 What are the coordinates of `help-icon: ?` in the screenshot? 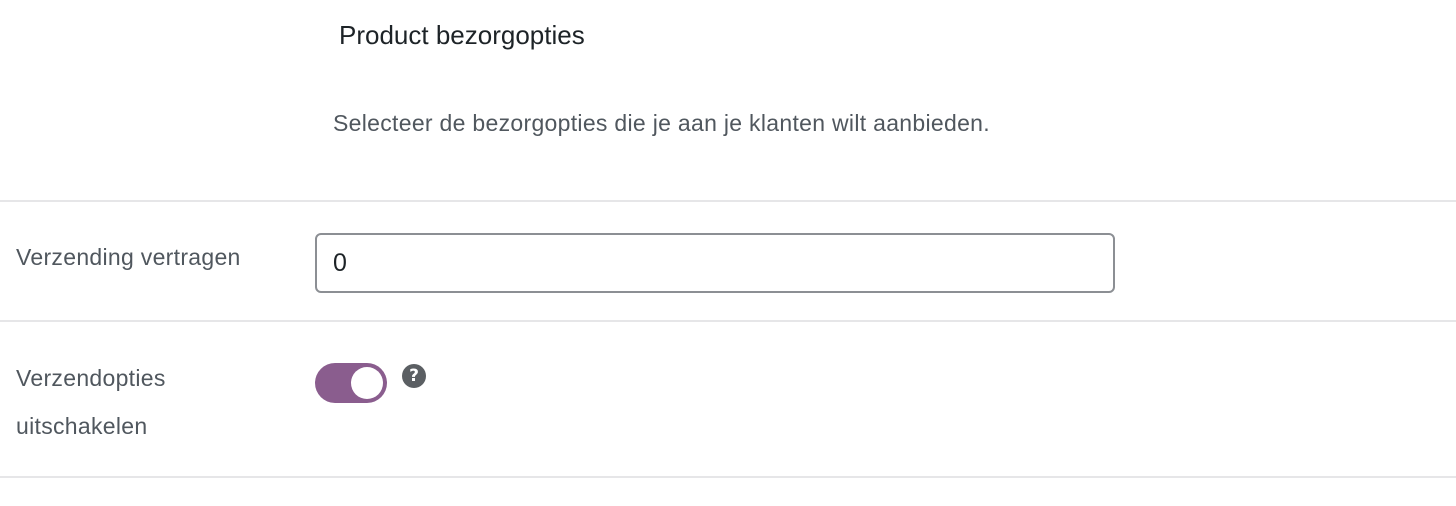 It's located at (414, 376).